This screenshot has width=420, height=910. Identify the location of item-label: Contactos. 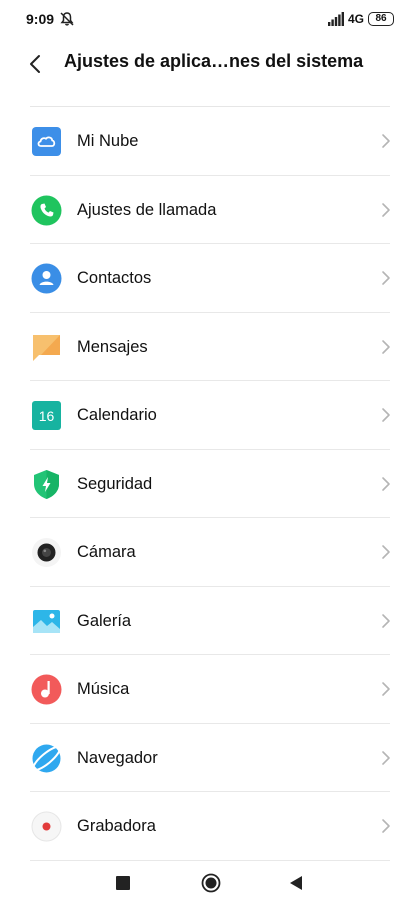
(114, 278).